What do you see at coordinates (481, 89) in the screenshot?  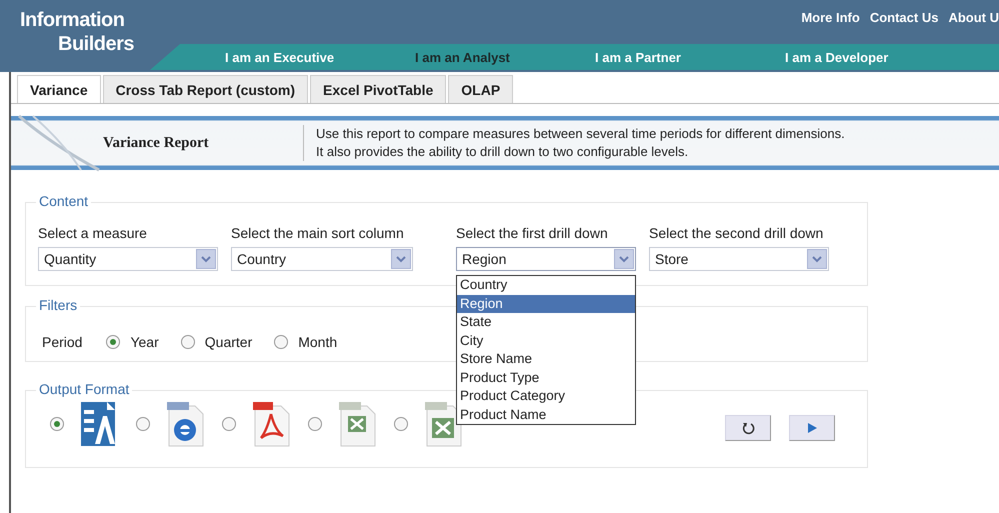 I see `tab: OLAP` at bounding box center [481, 89].